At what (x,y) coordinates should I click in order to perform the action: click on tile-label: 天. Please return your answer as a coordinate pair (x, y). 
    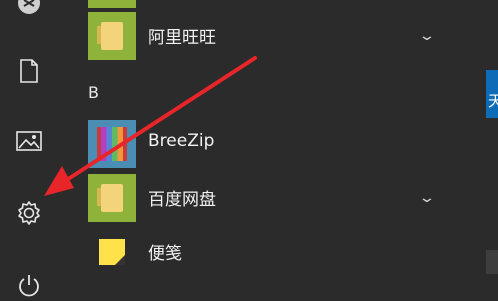
    Looking at the image, I should click on (493, 101).